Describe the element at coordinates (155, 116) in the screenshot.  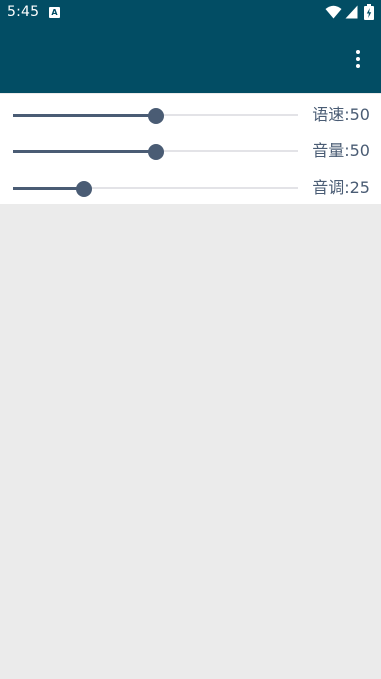
I see `speed-slider-thumb` at that location.